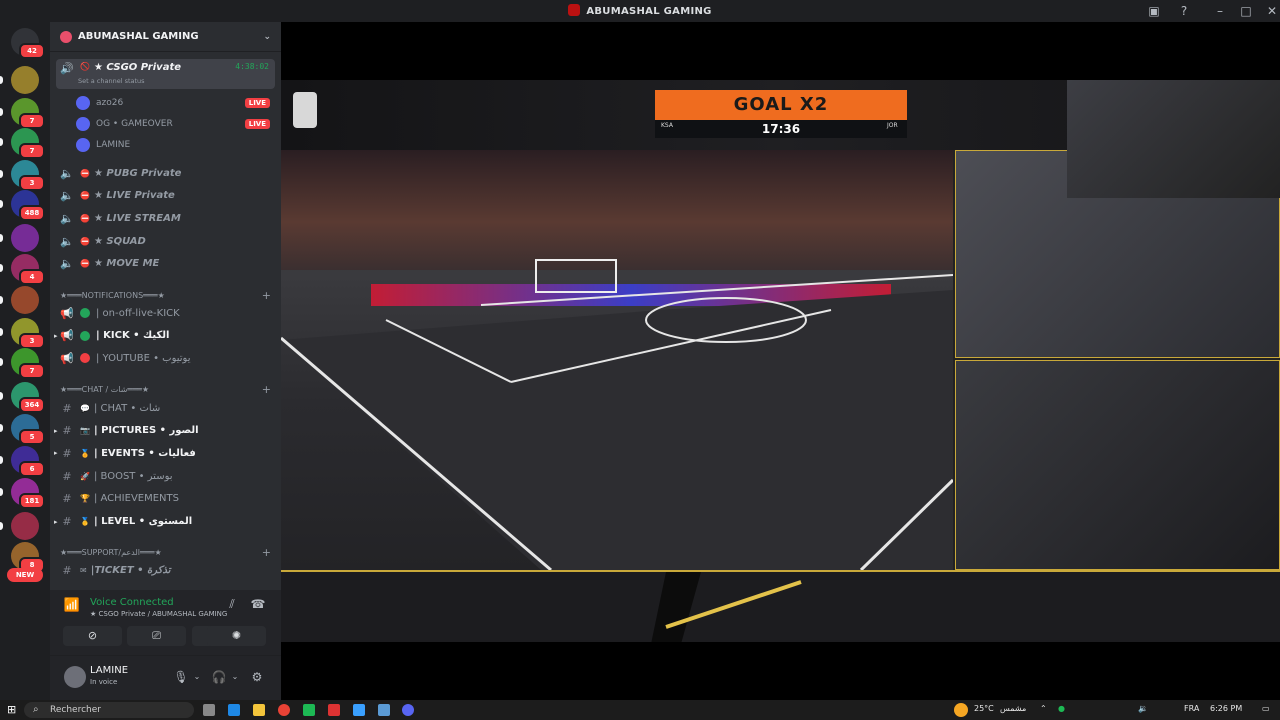 The height and width of the screenshot is (720, 1280). Describe the element at coordinates (165, 264) in the screenshot. I see `voice-channel: 🔈 ⛔ ★ MOVE ME` at that location.